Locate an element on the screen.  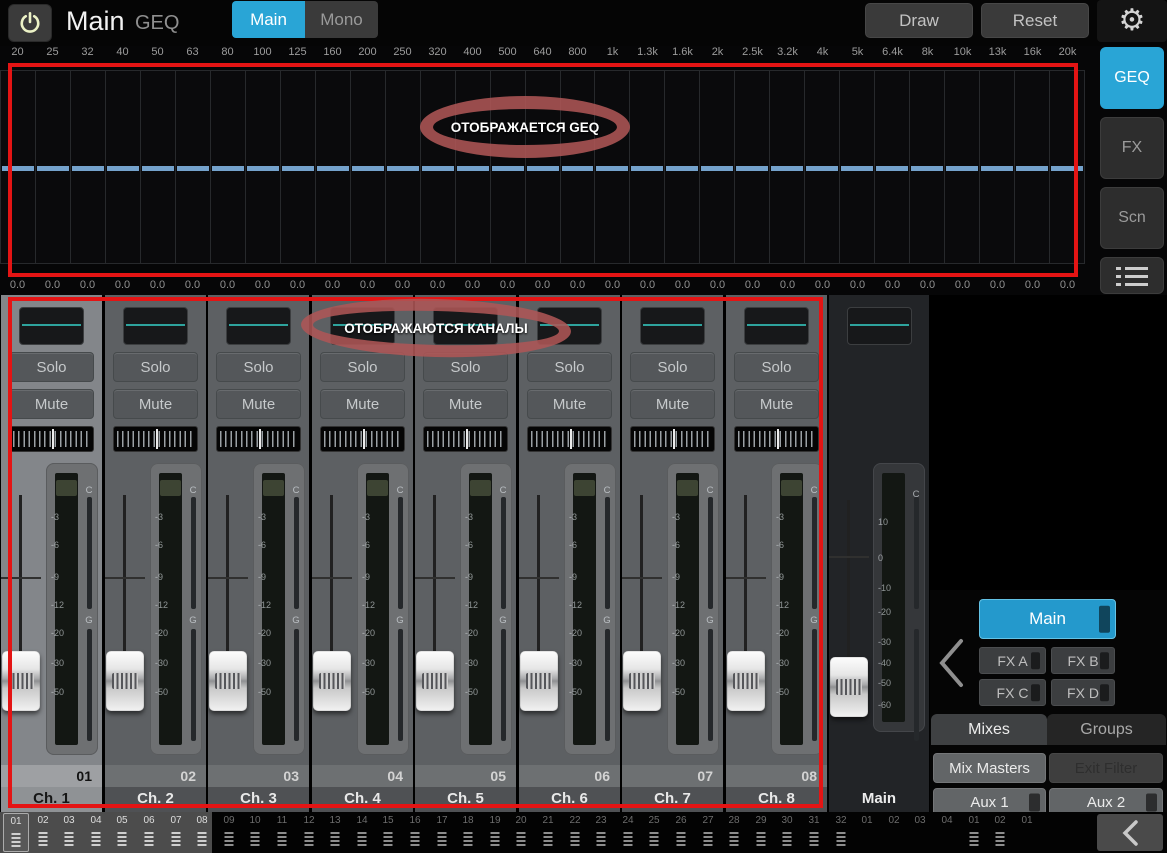
mix-masters-button: Mix Masters is located at coordinates (989, 768).